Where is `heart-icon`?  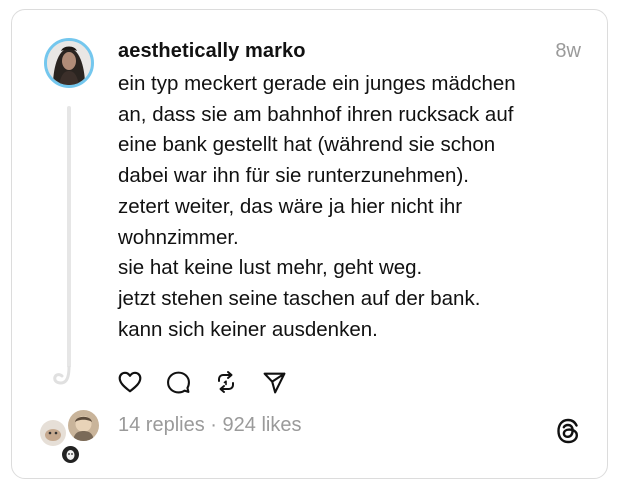
heart-icon is located at coordinates (130, 382).